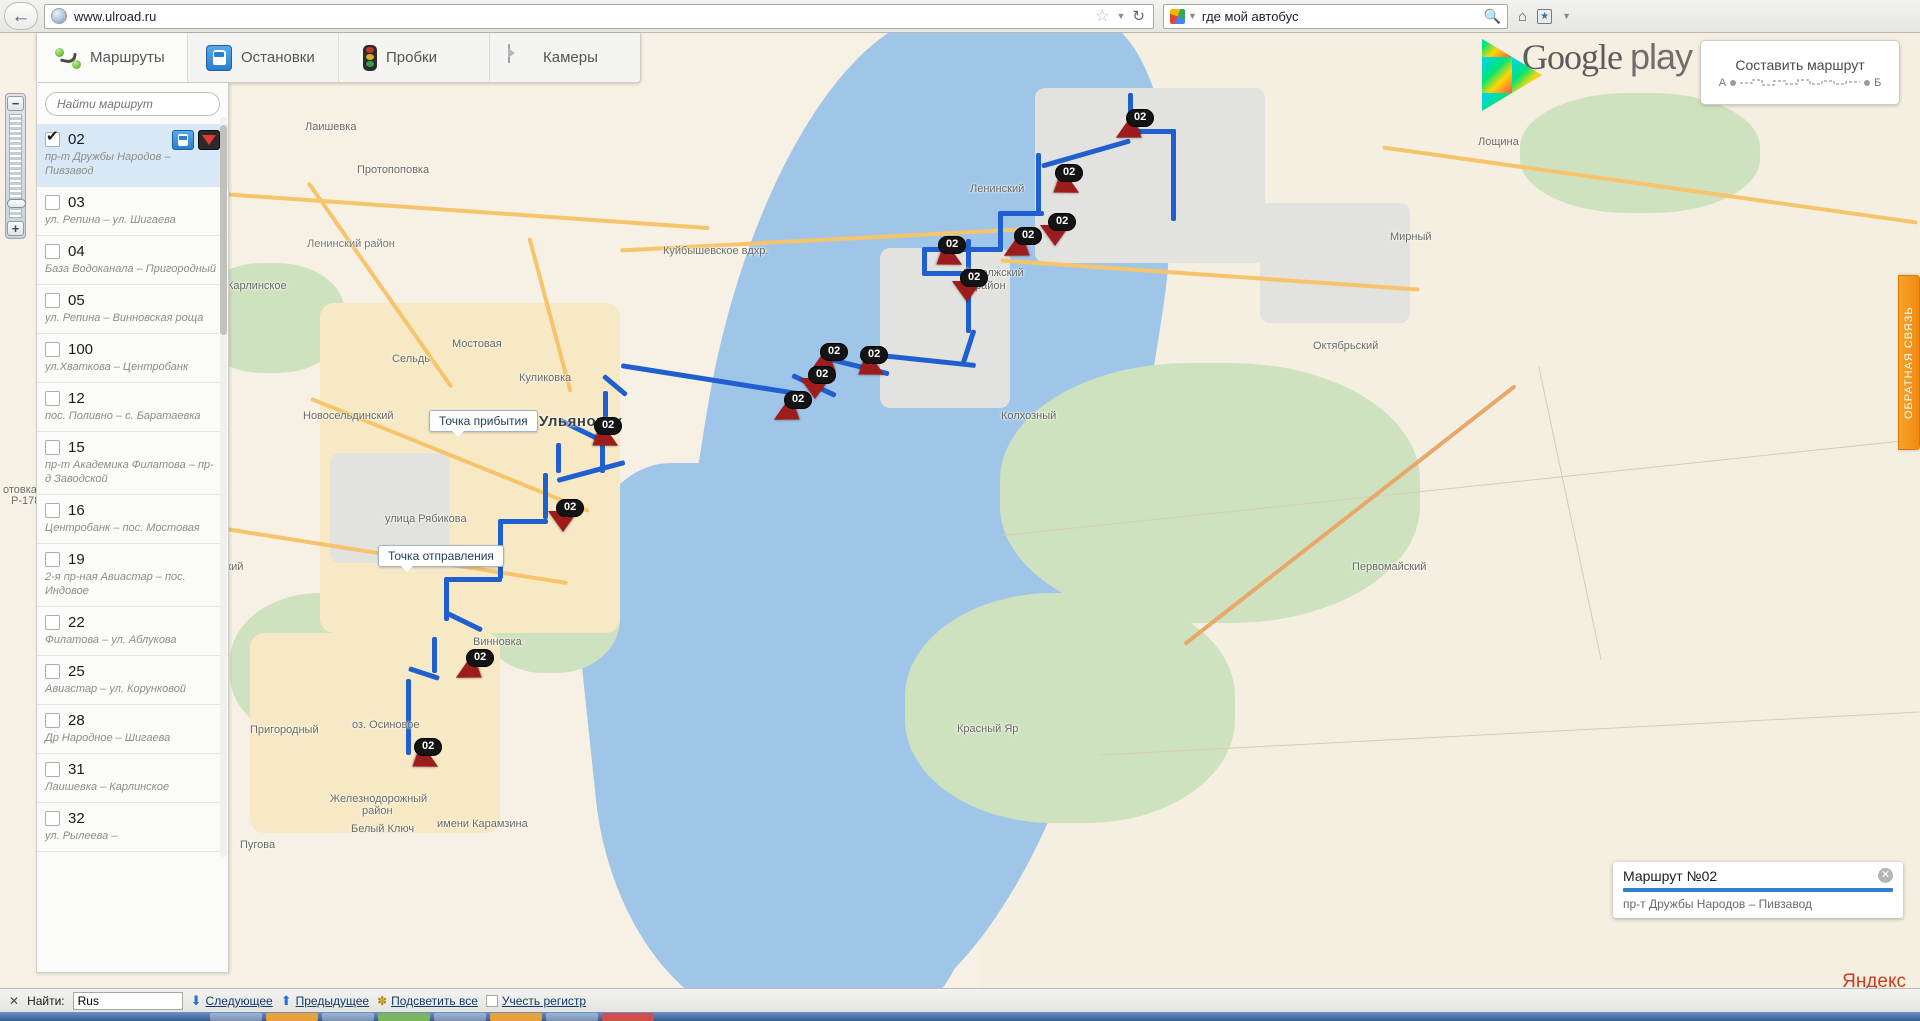  I want to click on route-list-item-12: 12 пос. Поливно – с. Баратаевка, so click(132, 407).